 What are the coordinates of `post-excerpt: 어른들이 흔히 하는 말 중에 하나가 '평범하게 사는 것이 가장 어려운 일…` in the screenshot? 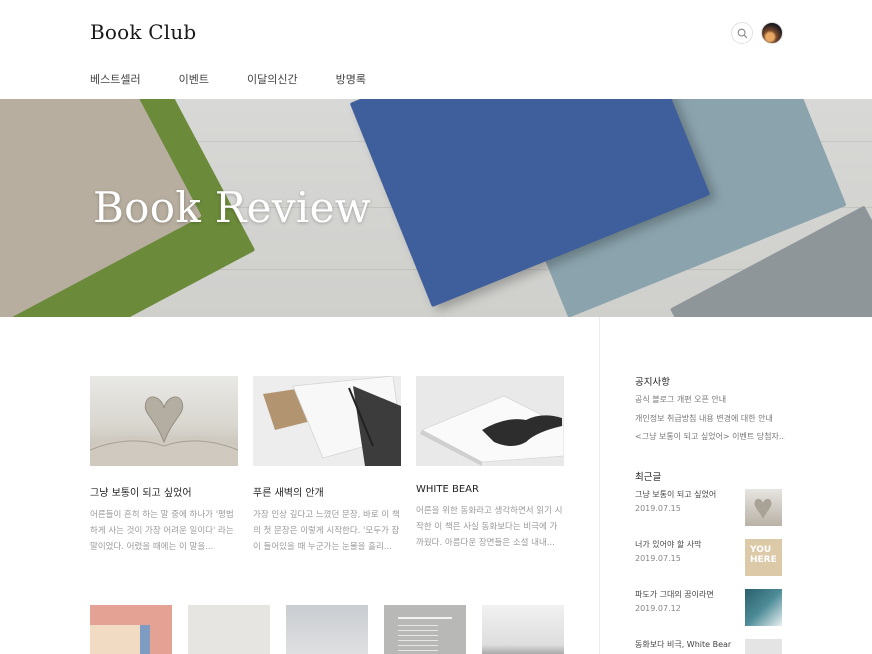 It's located at (162, 531).